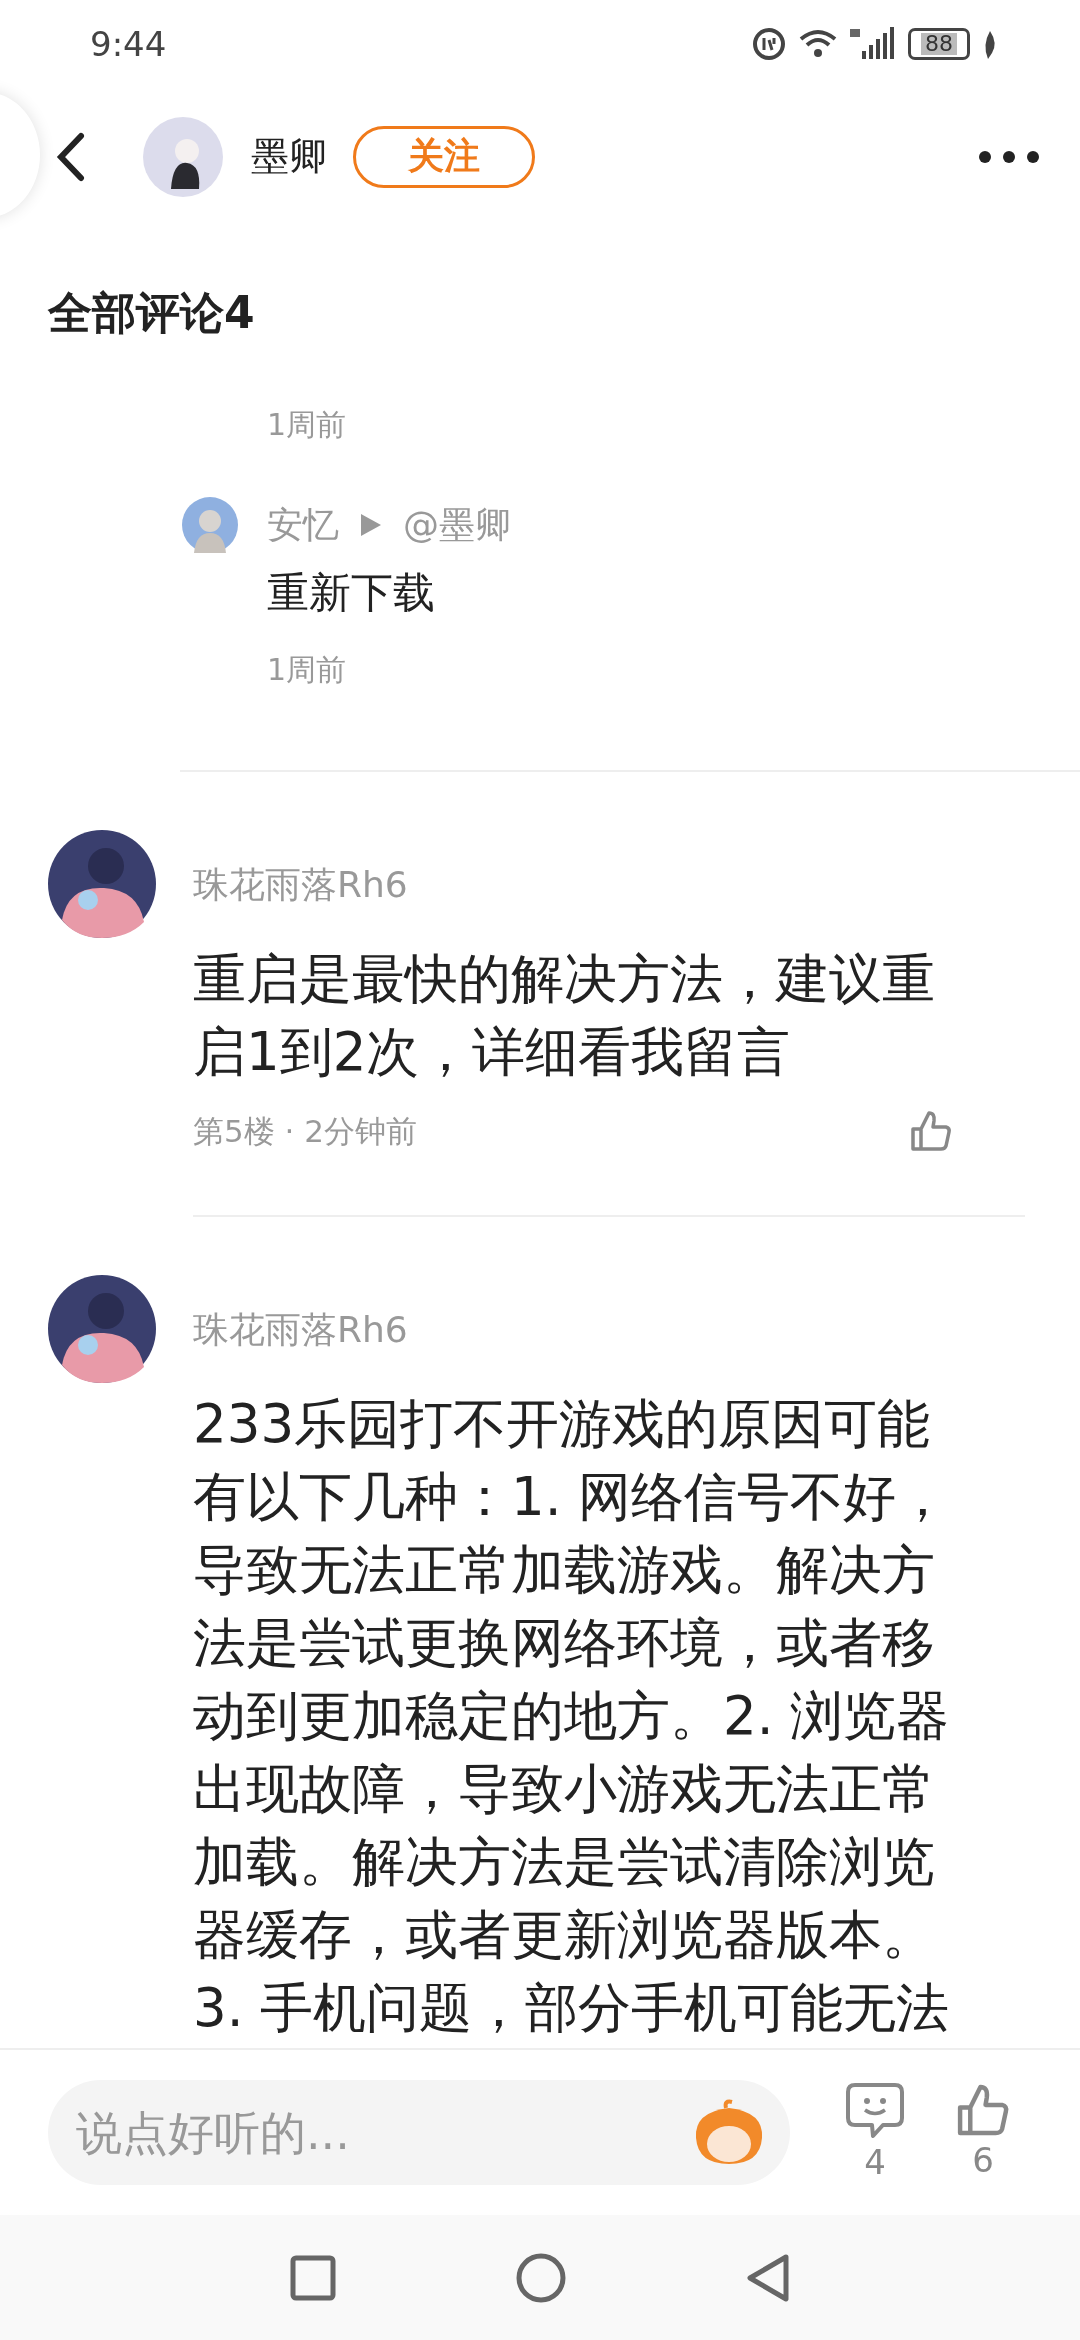 This screenshot has height=2340, width=1080. Describe the element at coordinates (931, 1131) in the screenshot. I see `like-icon` at that location.